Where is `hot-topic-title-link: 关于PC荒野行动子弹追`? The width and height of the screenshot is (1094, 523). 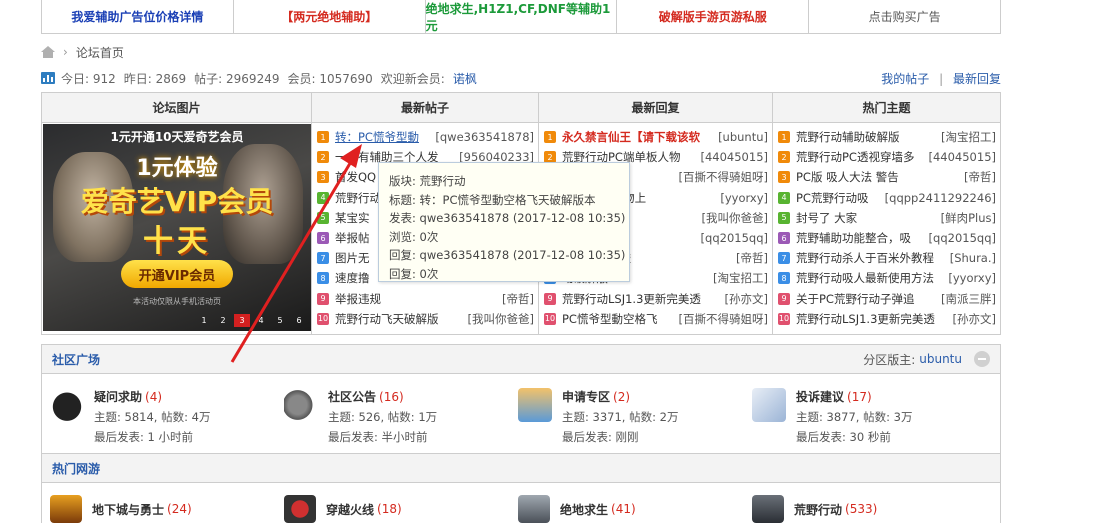
hot-topic-title-link: 关于PC荒野行动子弹追 is located at coordinates (866, 299).